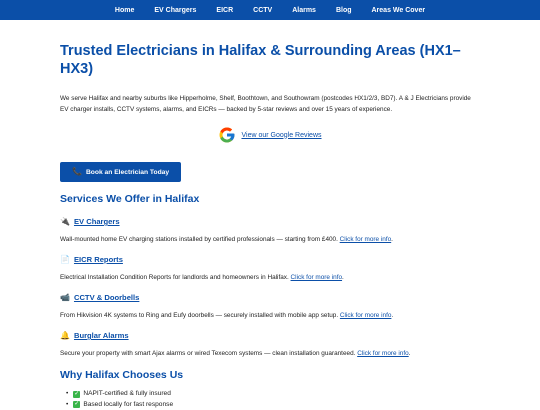 Image resolution: width=540 pixels, height=410 pixels. Describe the element at coordinates (366, 315) in the screenshot. I see `cctv-more-info-link: Click for more info` at that location.